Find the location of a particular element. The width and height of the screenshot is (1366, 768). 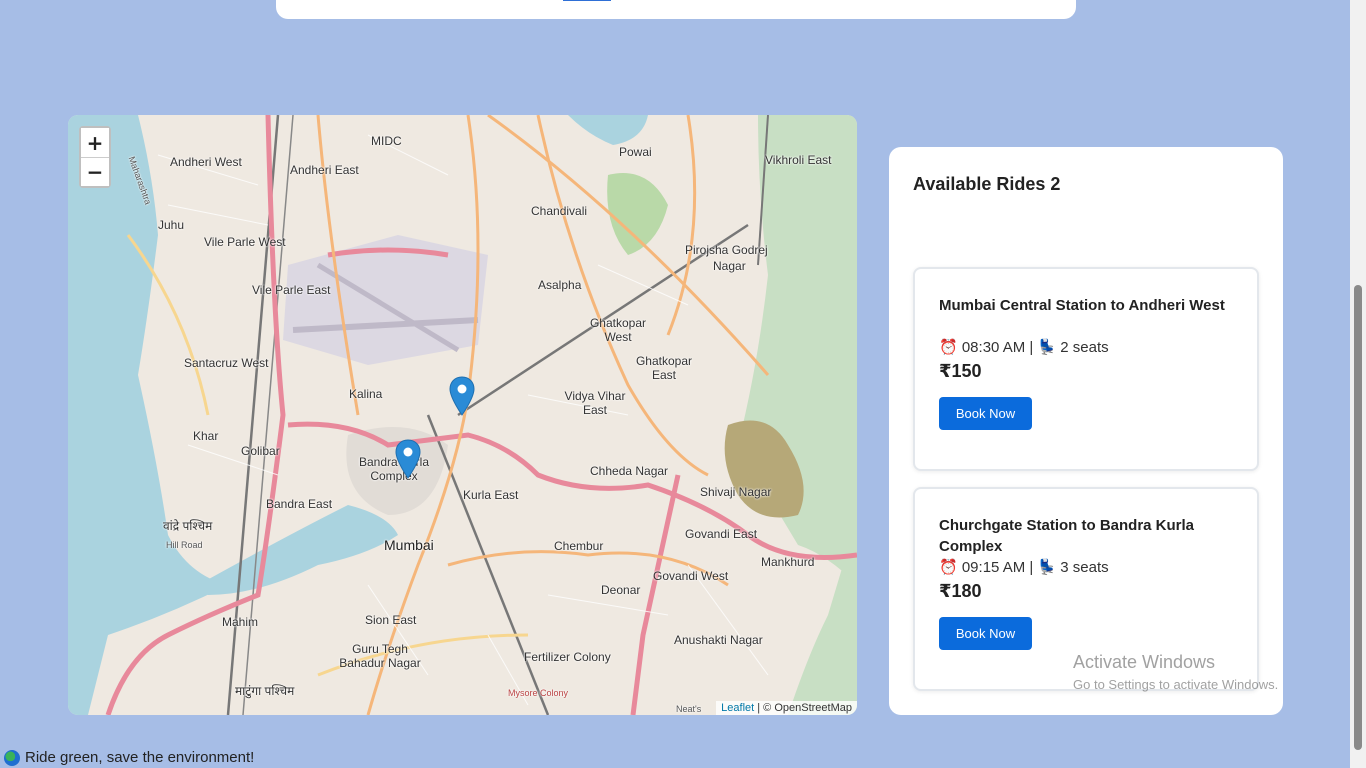

map-label: Guru Tegh Bahadur Nagar is located at coordinates (380, 656).